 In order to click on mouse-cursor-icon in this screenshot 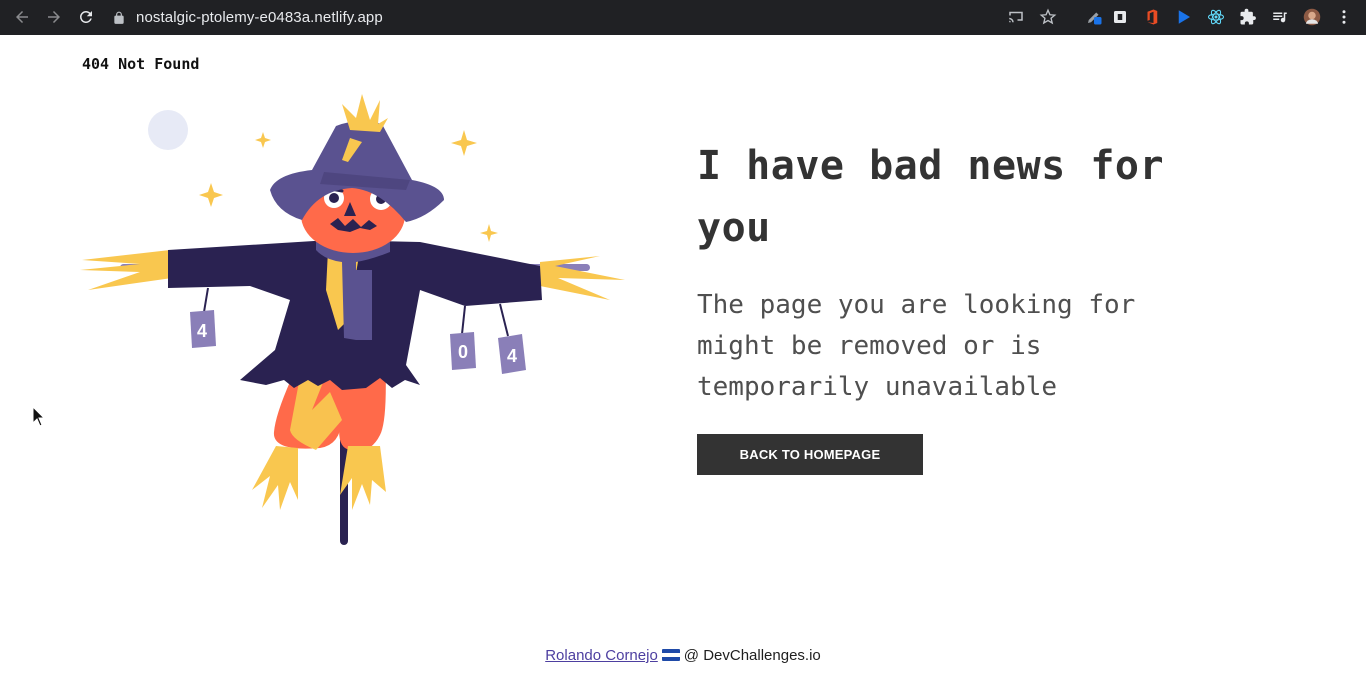, I will do `click(39, 416)`.